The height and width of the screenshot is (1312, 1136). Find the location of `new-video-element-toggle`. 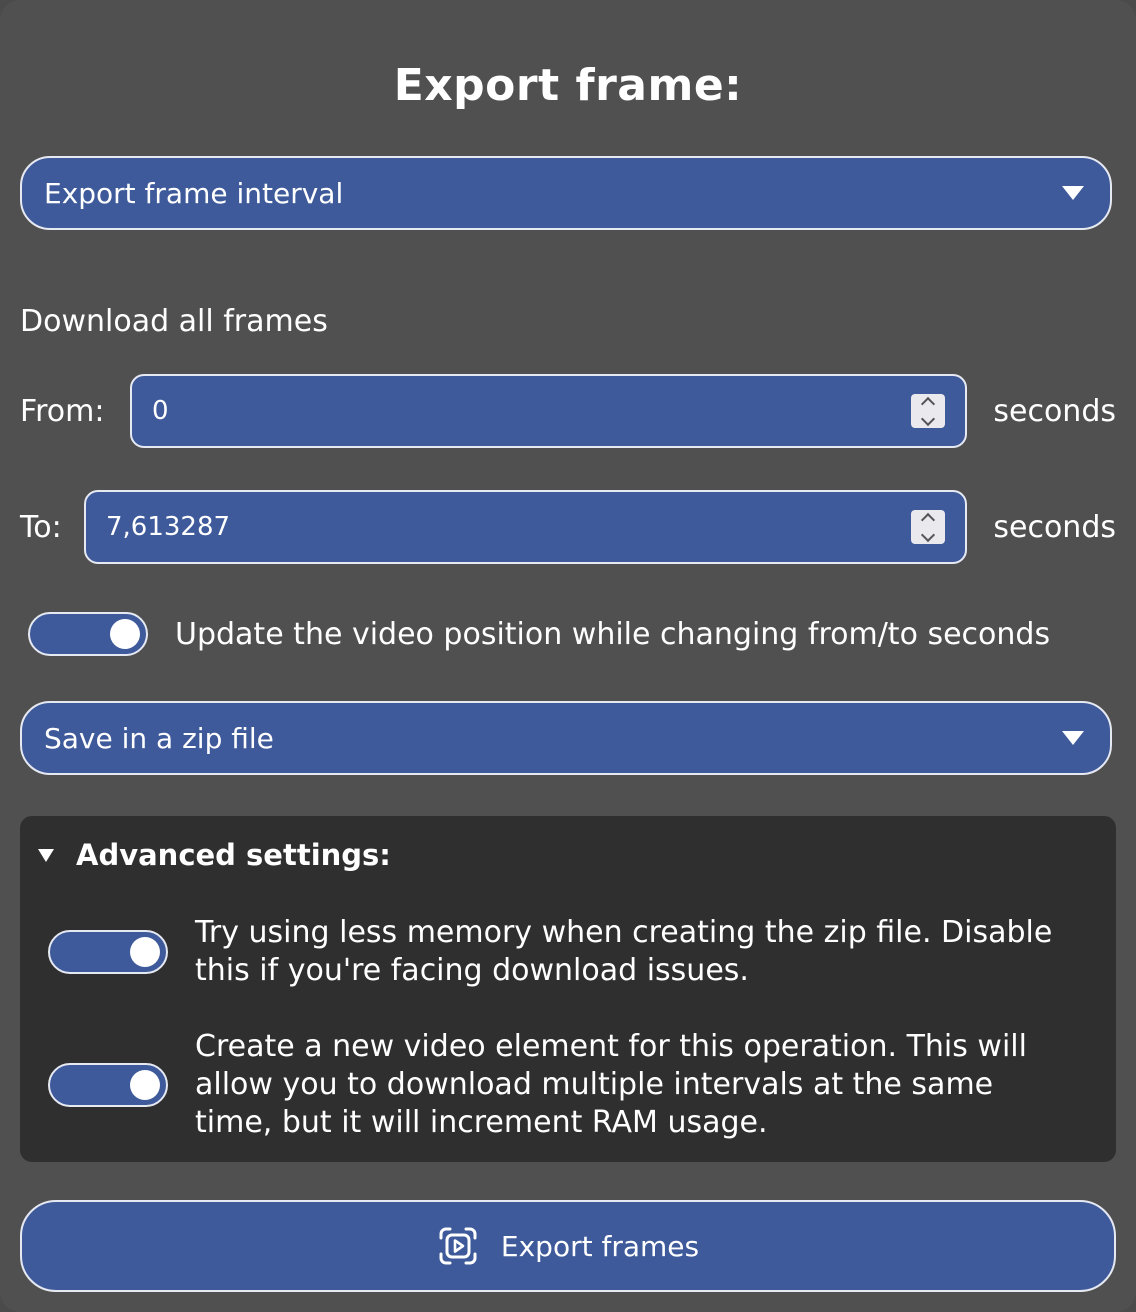

new-video-element-toggle is located at coordinates (108, 1085).